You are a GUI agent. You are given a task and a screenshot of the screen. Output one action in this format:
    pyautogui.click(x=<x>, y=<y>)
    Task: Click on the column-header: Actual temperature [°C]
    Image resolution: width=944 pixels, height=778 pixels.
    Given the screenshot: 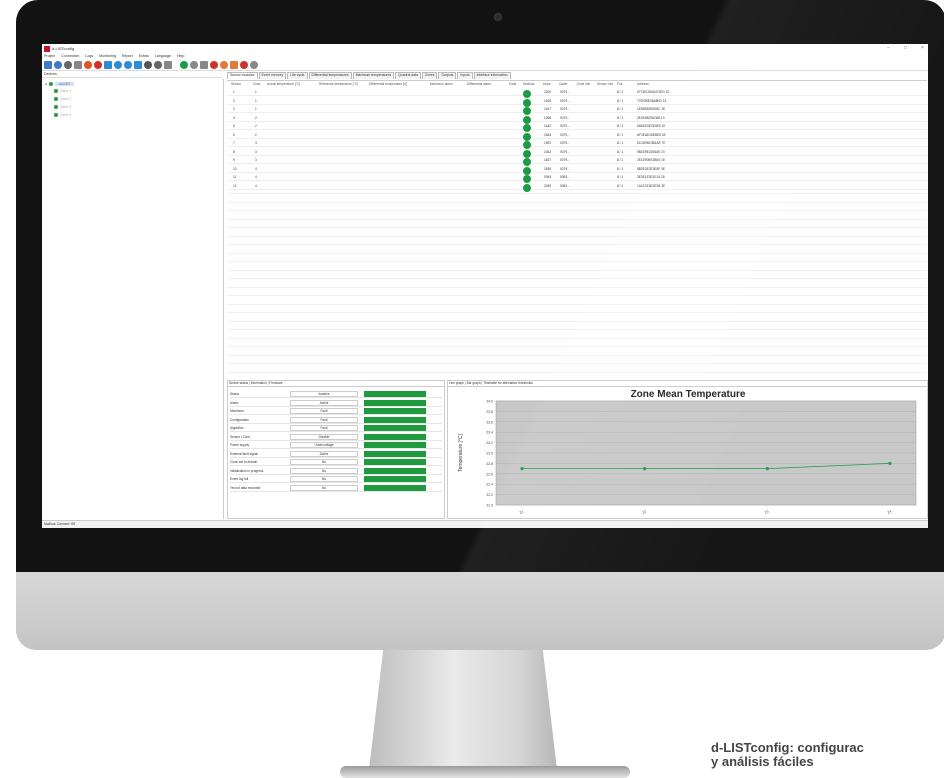 What is the action you would take?
    pyautogui.click(x=283, y=84)
    